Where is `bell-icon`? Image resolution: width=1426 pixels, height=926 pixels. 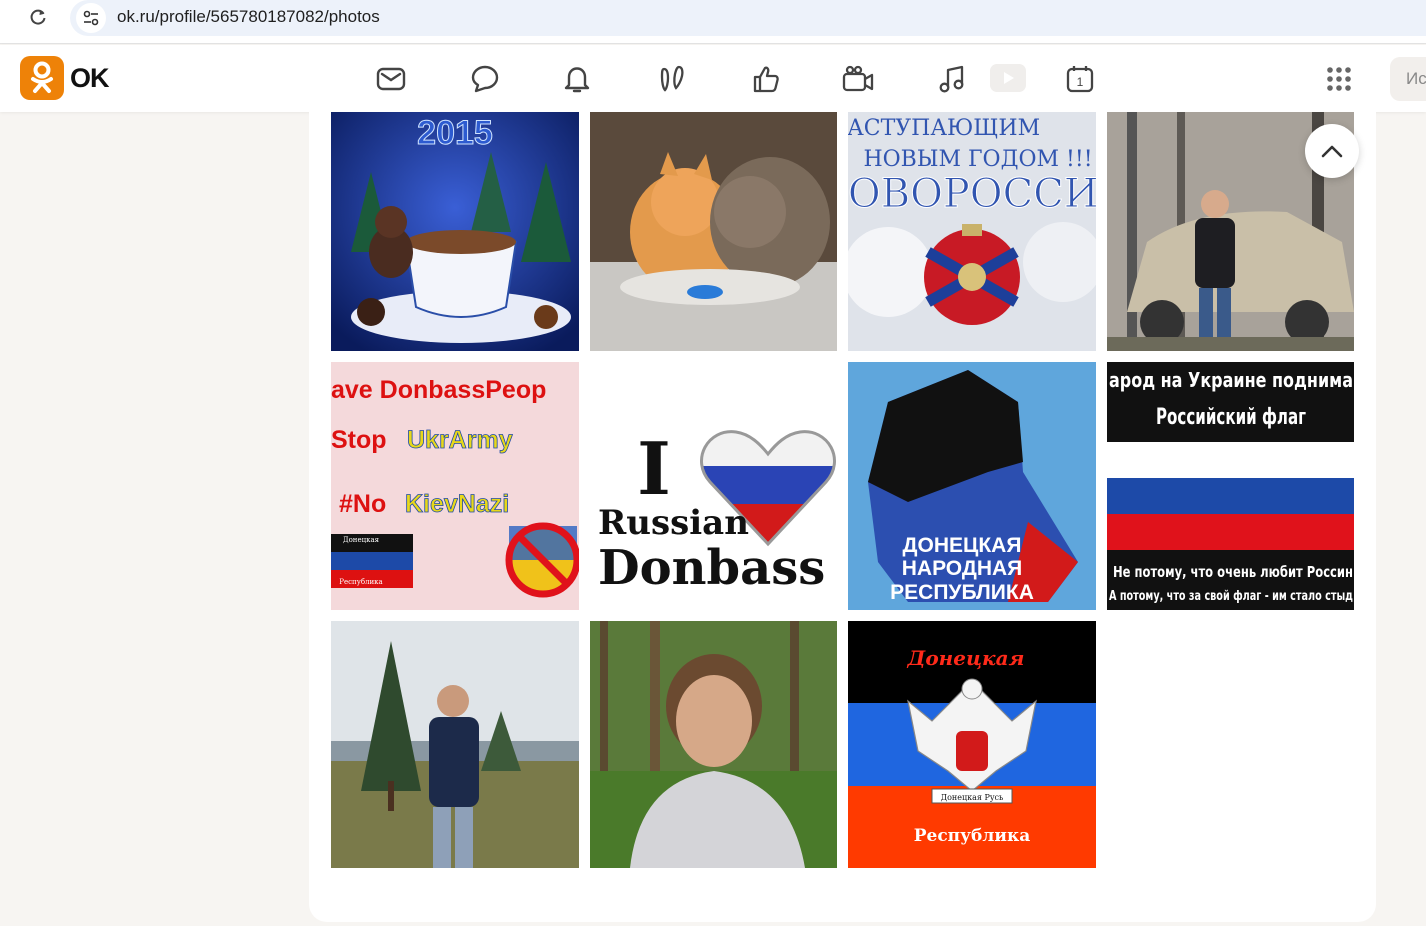
bell-icon is located at coordinates (577, 79).